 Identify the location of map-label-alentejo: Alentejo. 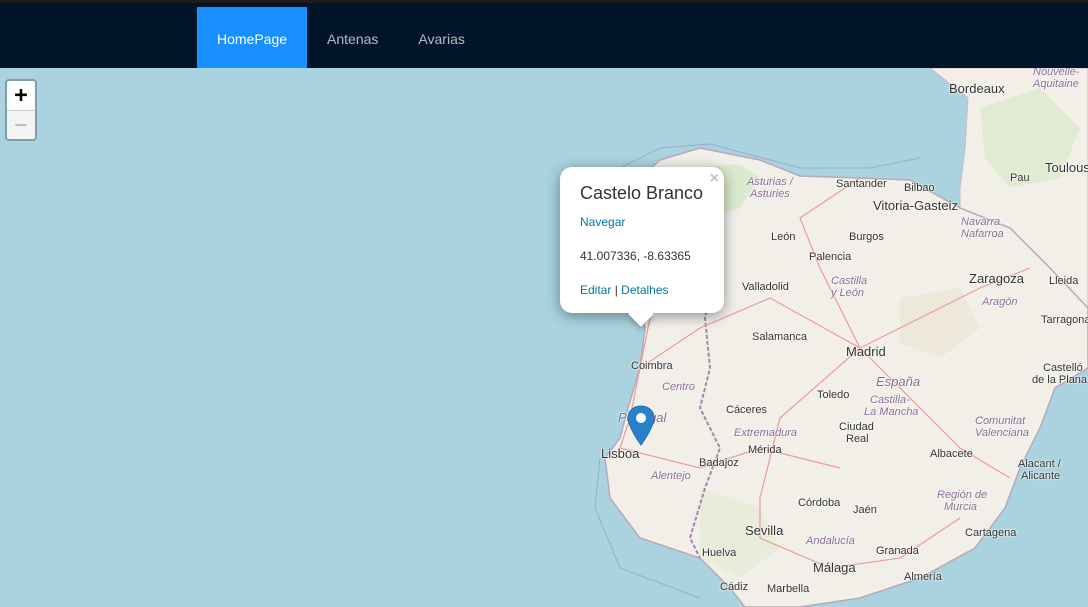
(671, 476).